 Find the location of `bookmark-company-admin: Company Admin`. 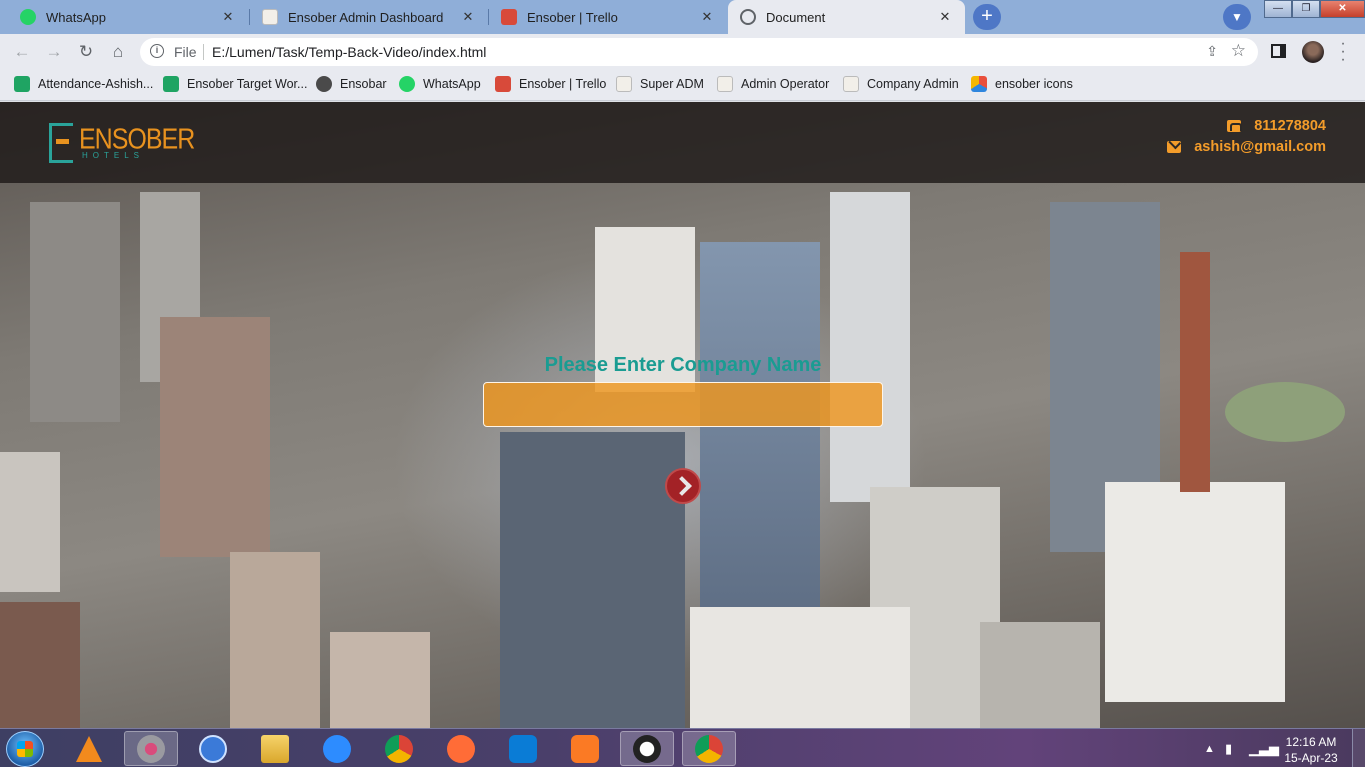

bookmark-company-admin: Company Admin is located at coordinates (901, 84).